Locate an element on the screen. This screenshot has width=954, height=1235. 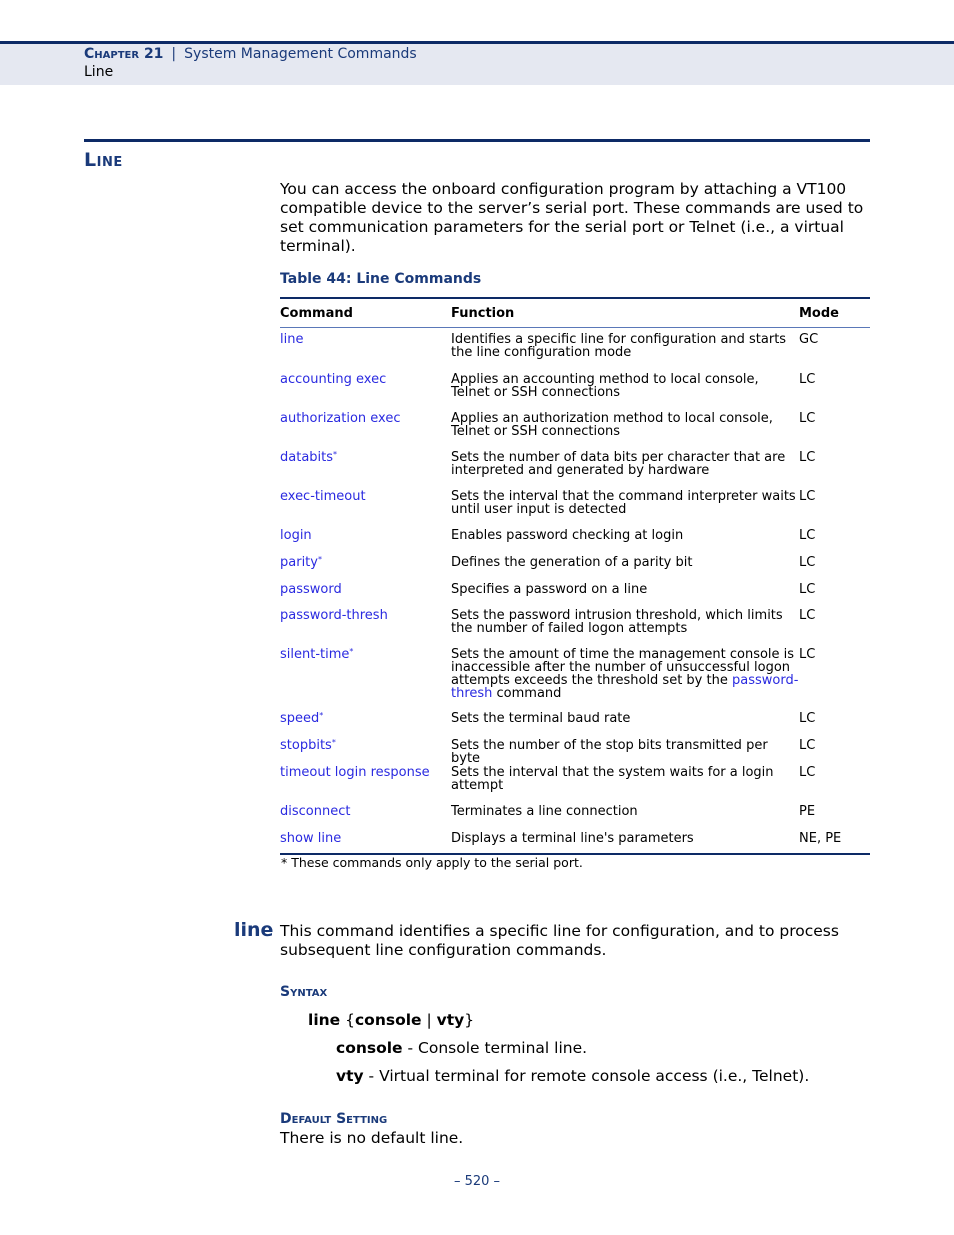
command-link-text: stopbits is located at coordinates (306, 745).